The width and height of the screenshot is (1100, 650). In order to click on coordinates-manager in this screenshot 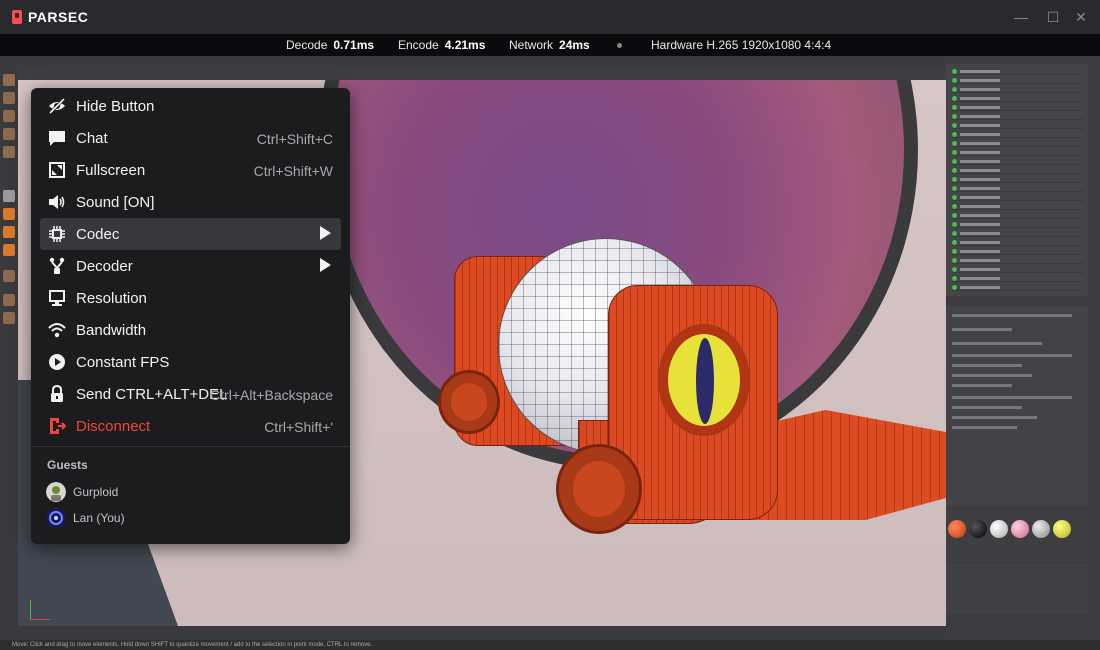, I will do `click(1017, 589)`.